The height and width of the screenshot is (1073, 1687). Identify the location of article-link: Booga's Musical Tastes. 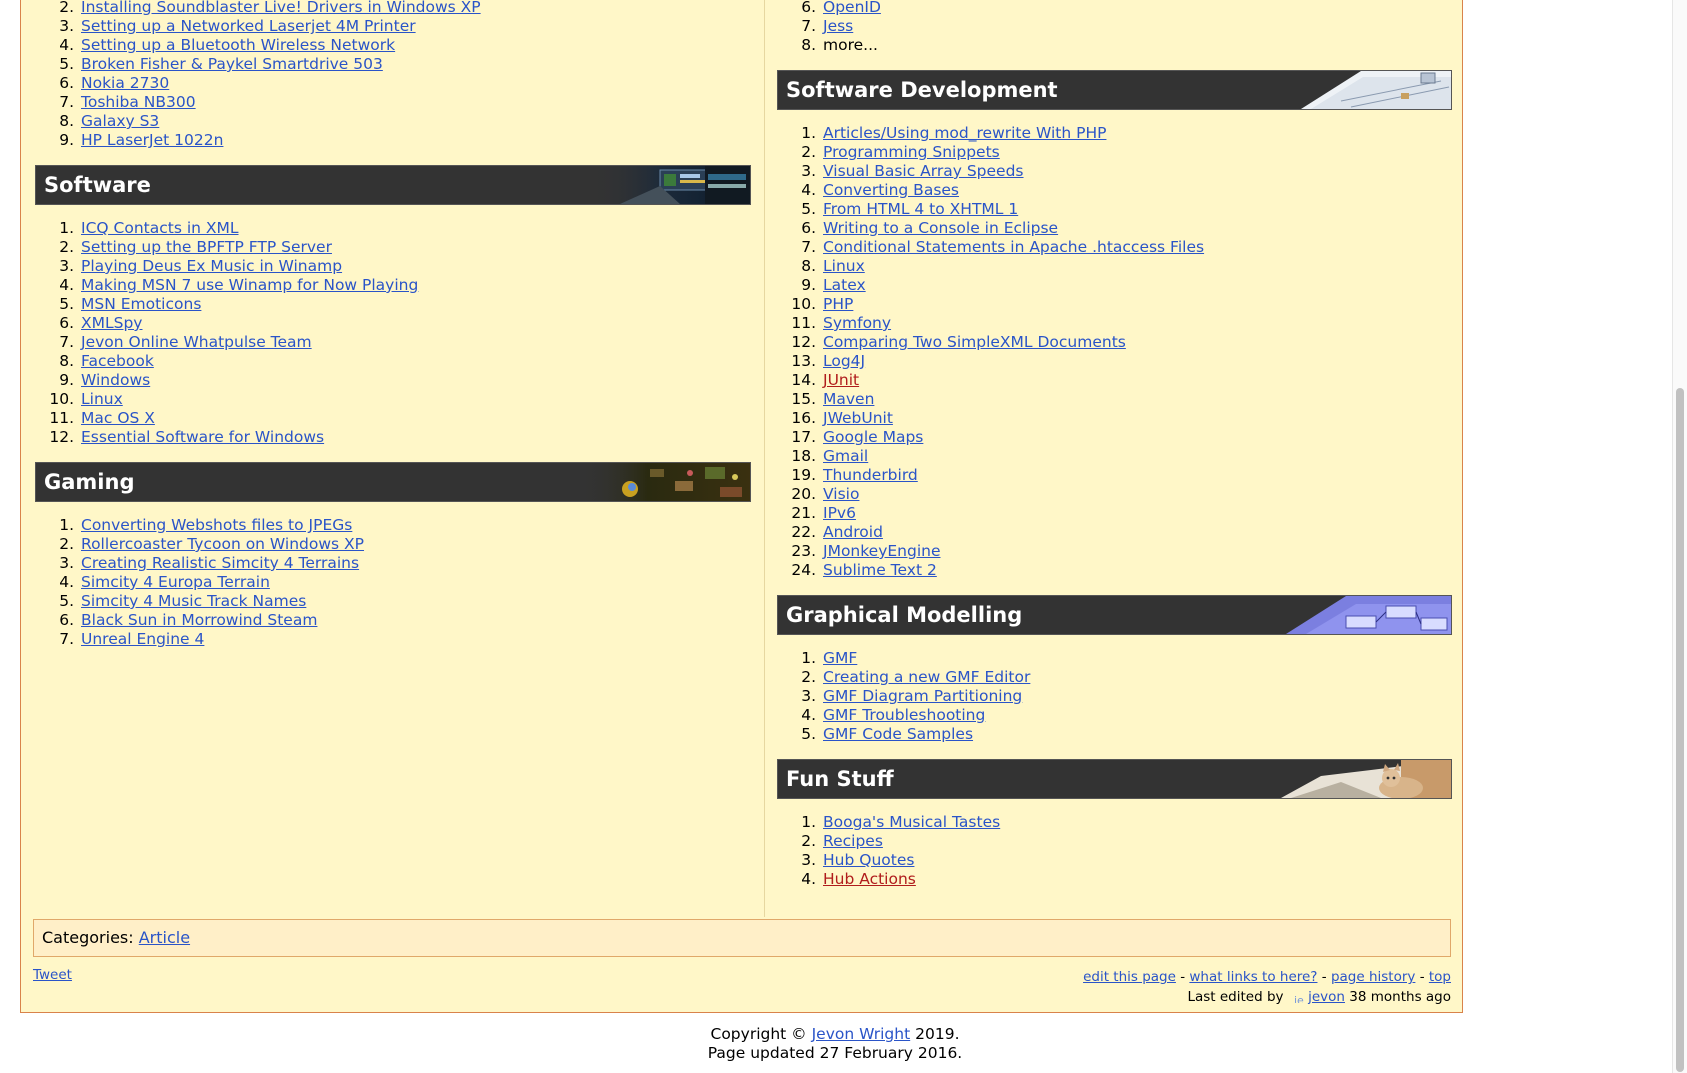
(911, 822).